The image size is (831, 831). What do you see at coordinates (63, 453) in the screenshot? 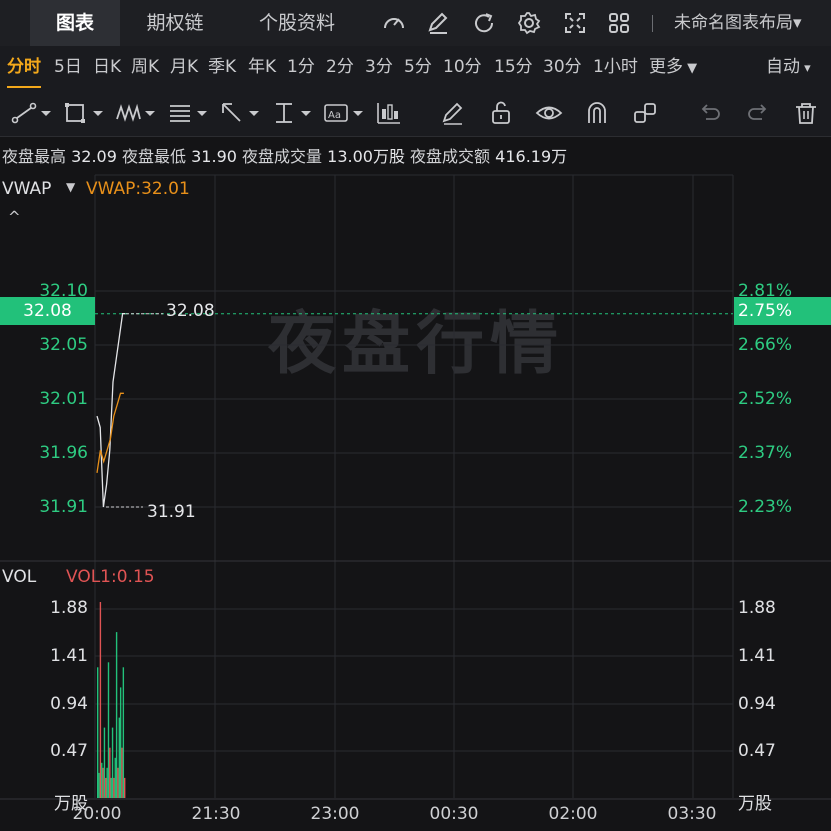
I see `price-tick: 31.96` at bounding box center [63, 453].